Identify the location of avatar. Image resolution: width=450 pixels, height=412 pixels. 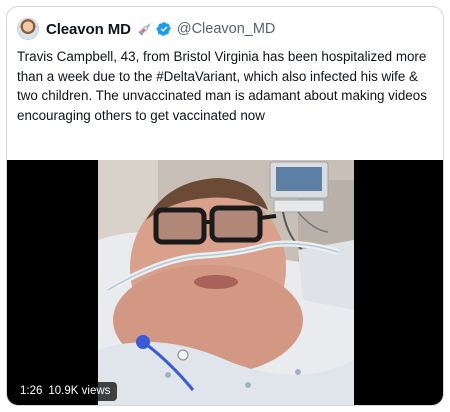
(28, 29).